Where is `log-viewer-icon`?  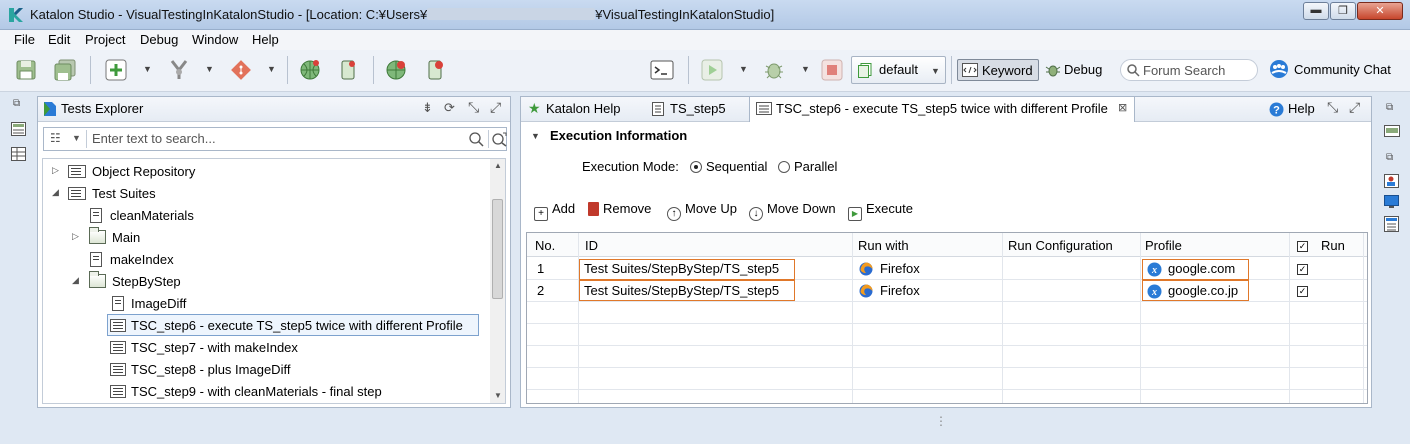
log-viewer-icon is located at coordinates (1391, 202).